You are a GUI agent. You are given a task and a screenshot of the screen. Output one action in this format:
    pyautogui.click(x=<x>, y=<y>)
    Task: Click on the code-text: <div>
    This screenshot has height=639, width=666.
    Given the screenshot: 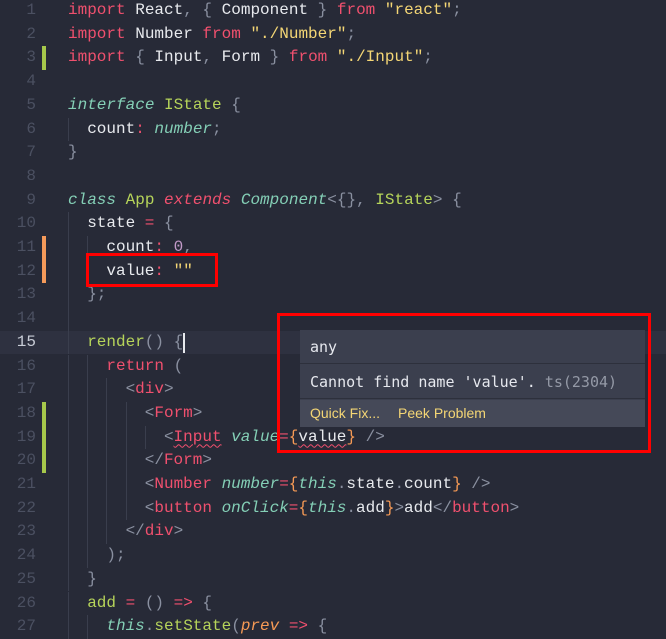 What is the action you would take?
    pyautogui.click(x=121, y=390)
    